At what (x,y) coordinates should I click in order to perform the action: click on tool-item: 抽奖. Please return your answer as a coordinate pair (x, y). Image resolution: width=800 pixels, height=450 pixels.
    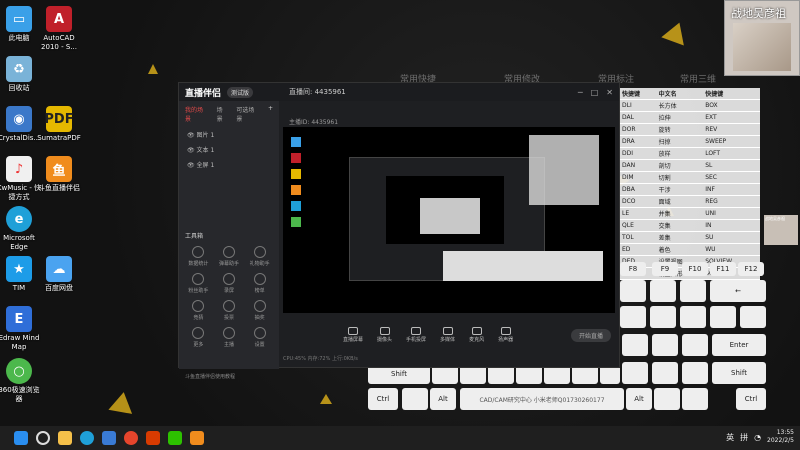
    Looking at the image, I should click on (259, 310).